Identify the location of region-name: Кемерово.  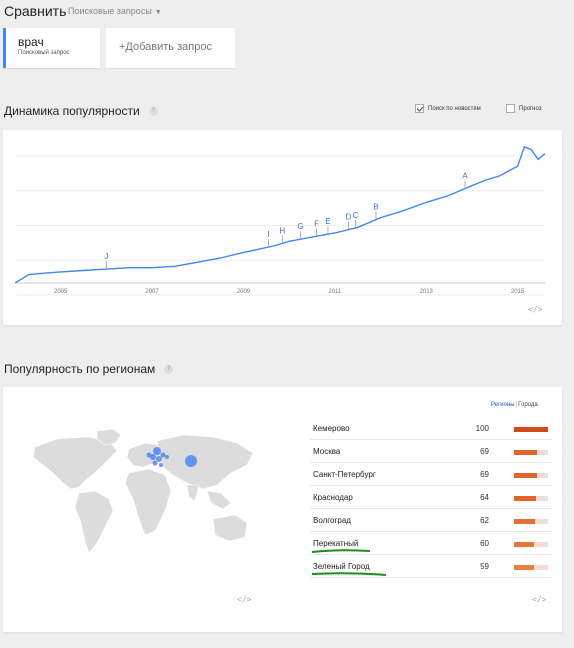
(331, 428).